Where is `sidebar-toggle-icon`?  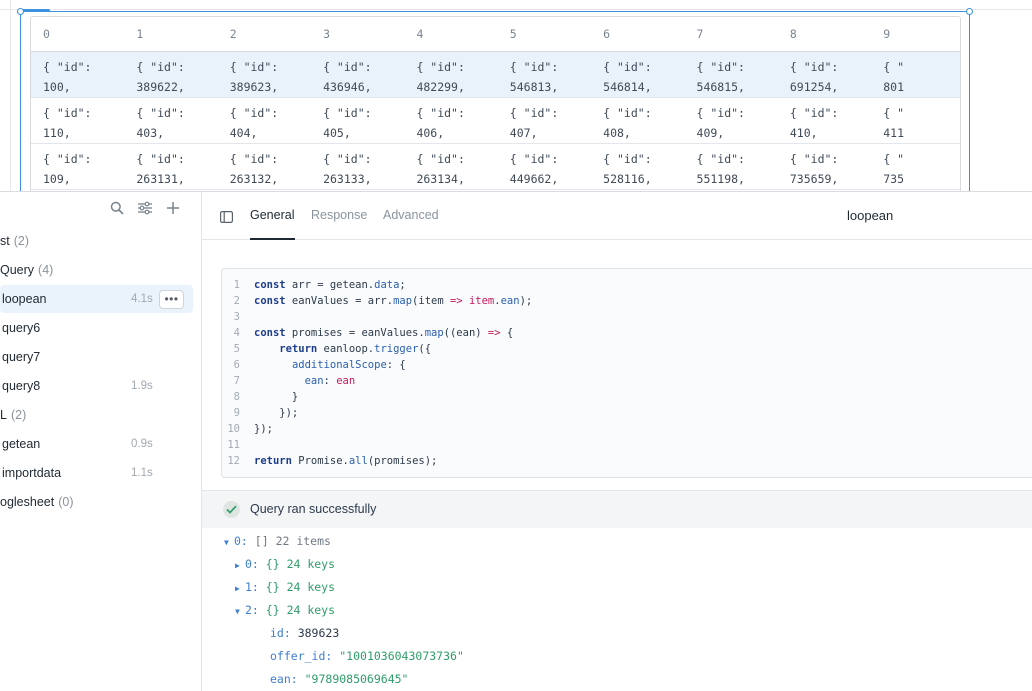 sidebar-toggle-icon is located at coordinates (227, 217).